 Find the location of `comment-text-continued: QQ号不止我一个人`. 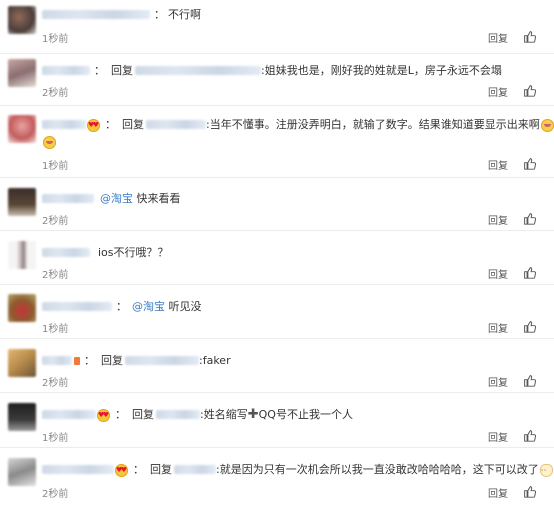

comment-text-continued: QQ号不止我一个人 is located at coordinates (305, 414).